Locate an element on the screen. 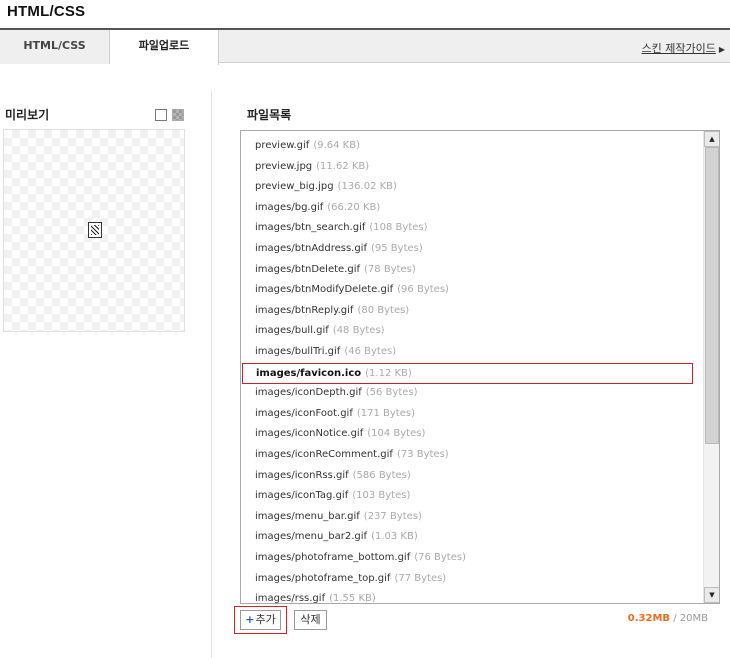  file-size: (95 Bytes) is located at coordinates (396, 248).